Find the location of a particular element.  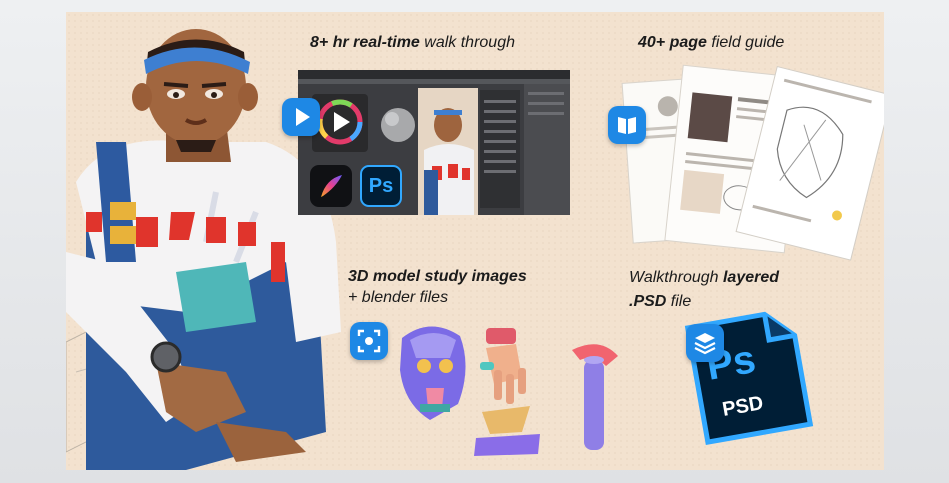

scan-3d-icon is located at coordinates (369, 341).